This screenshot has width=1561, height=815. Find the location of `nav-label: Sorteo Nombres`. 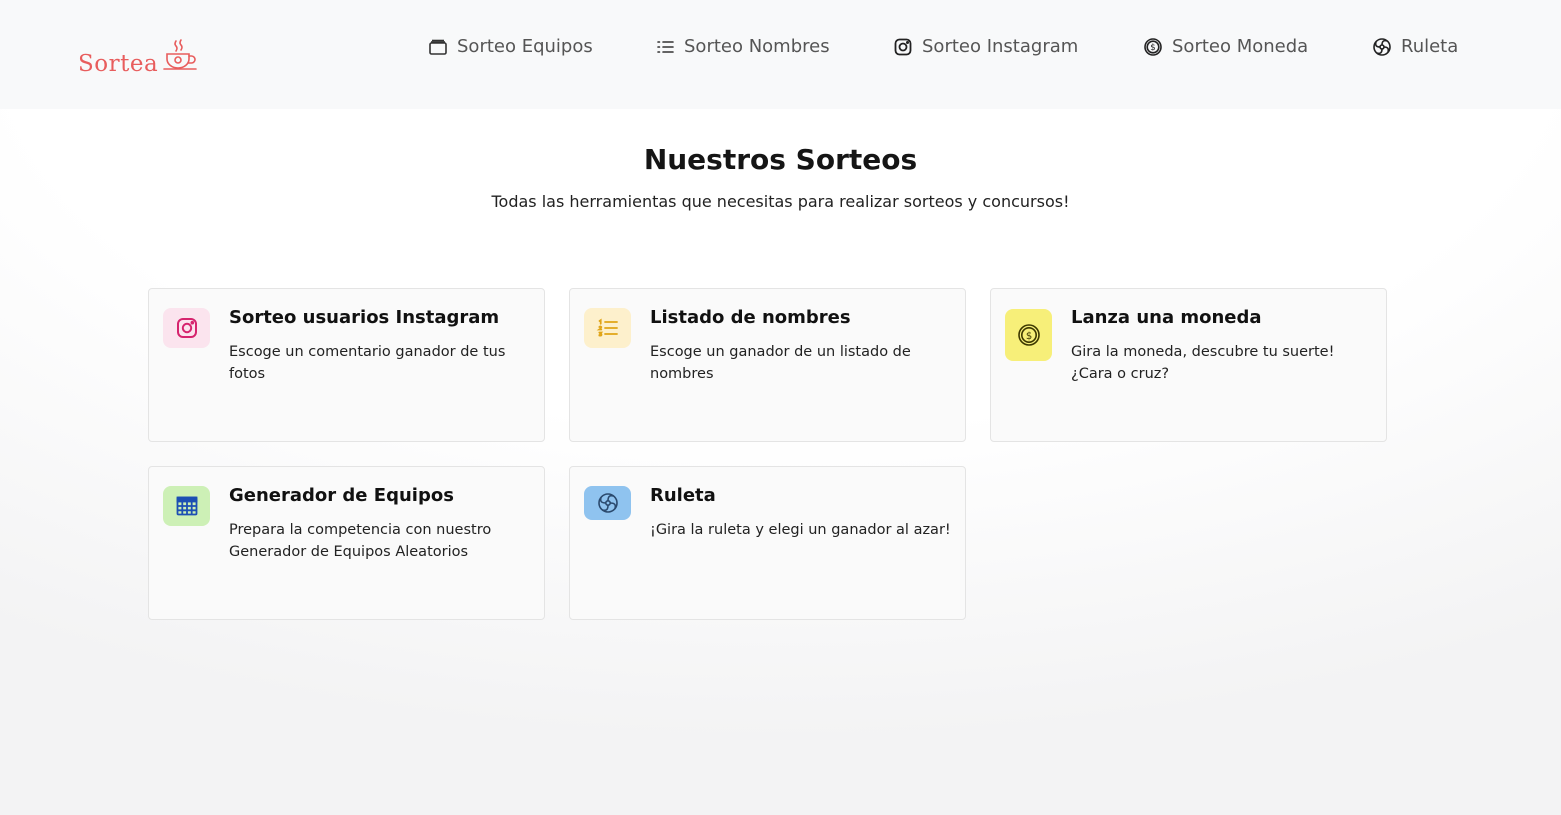

nav-label: Sorteo Nombres is located at coordinates (757, 46).